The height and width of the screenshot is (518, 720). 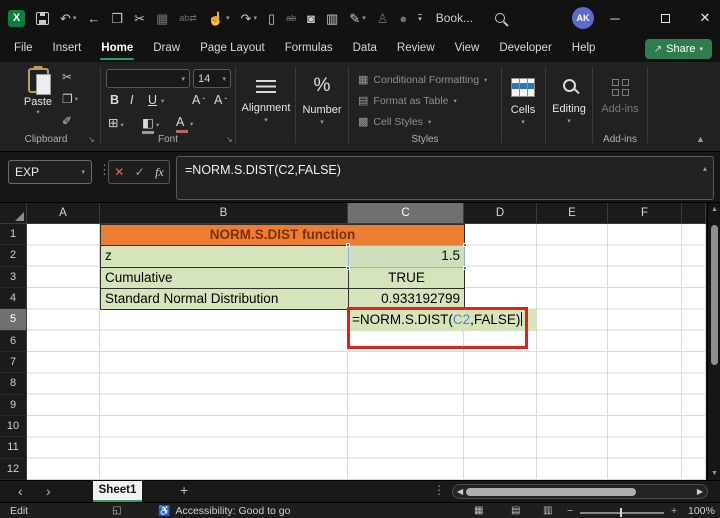 What do you see at coordinates (525, 49) in the screenshot?
I see `tab-developer: Developer` at bounding box center [525, 49].